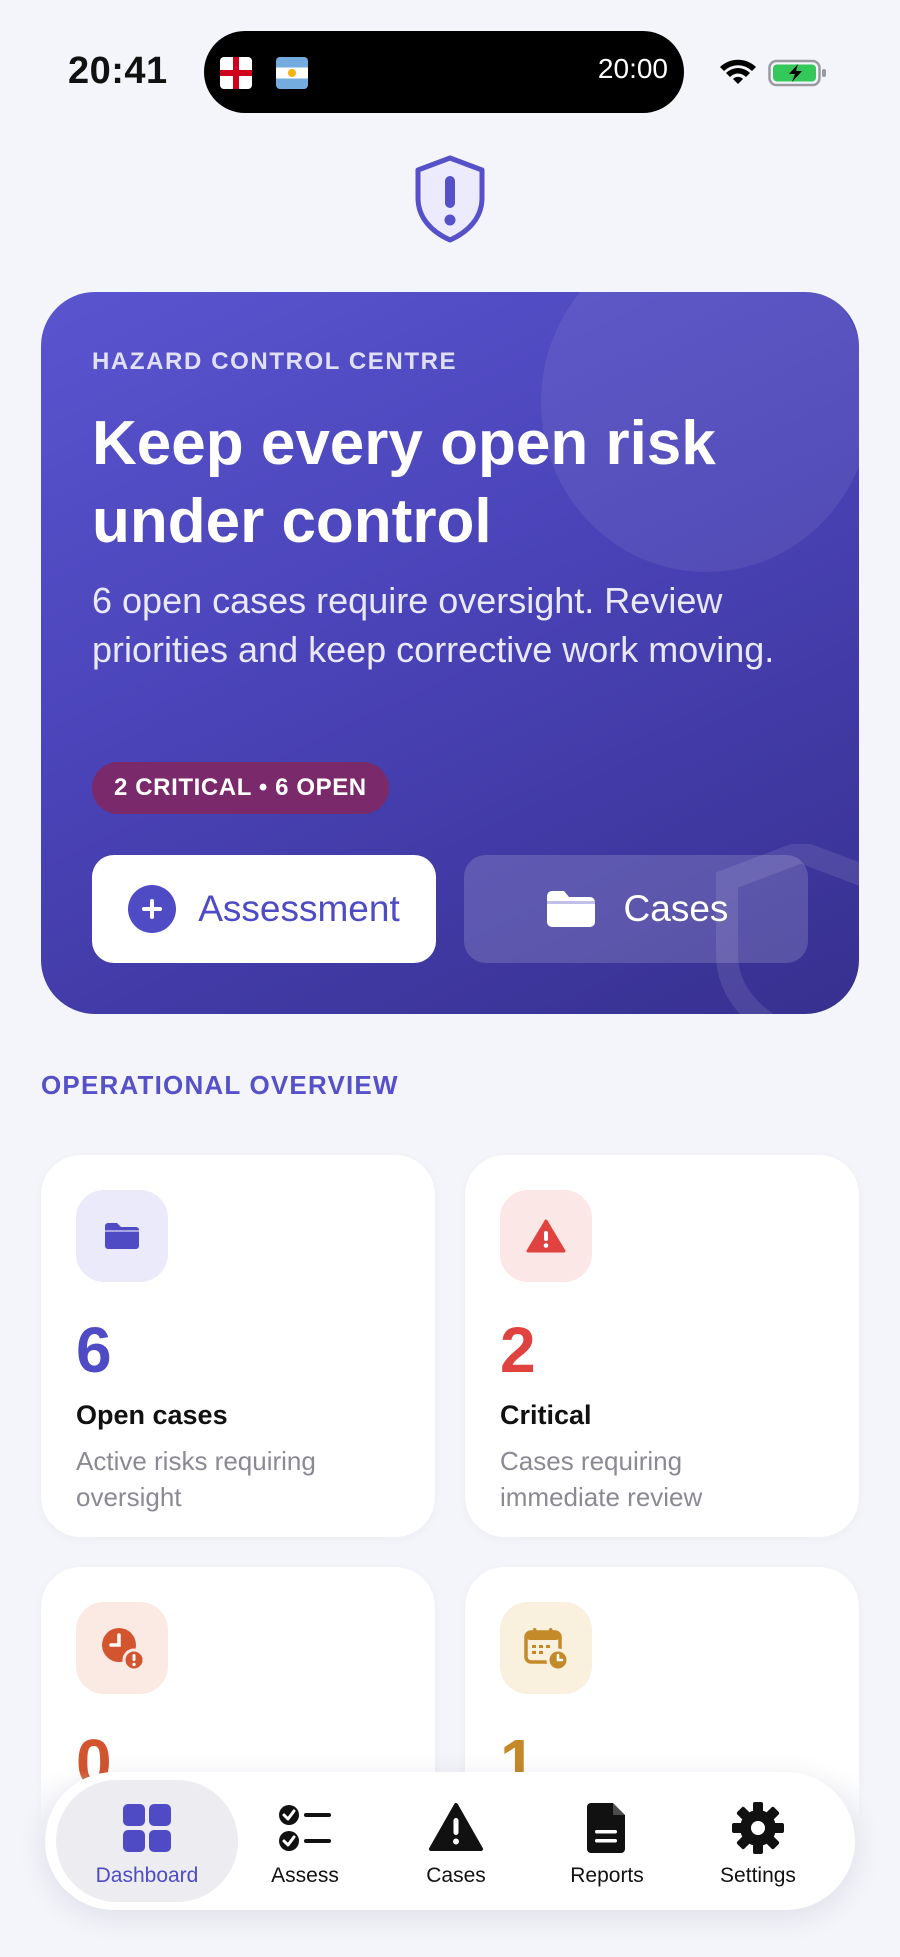 This screenshot has width=900, height=1957. What do you see at coordinates (147, 1875) in the screenshot?
I see `tab-label: Dashboard` at bounding box center [147, 1875].